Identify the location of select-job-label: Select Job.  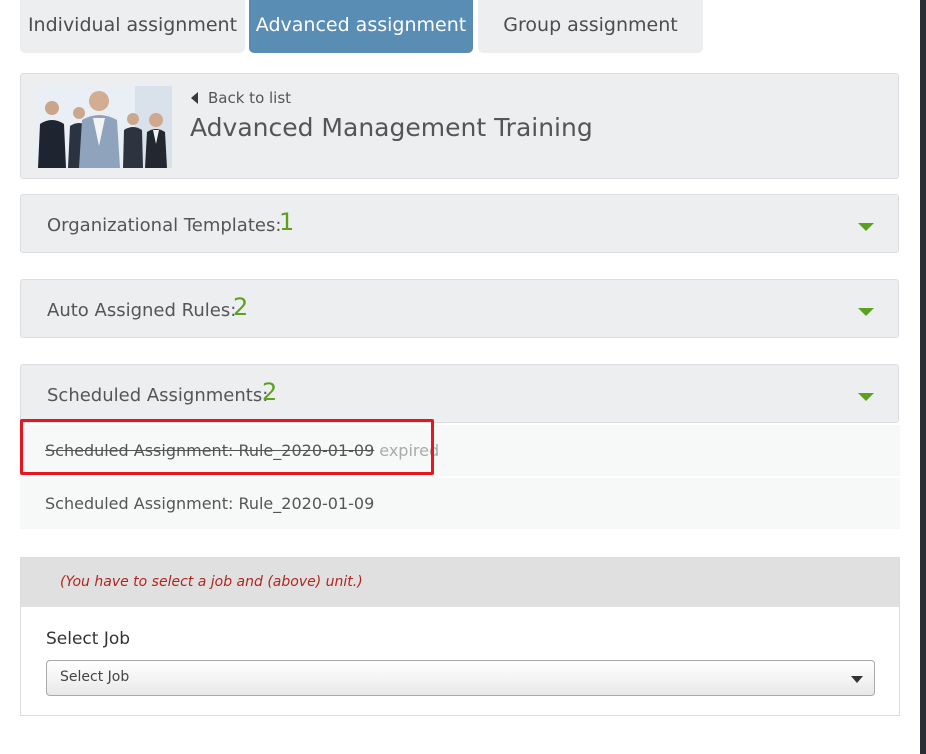
(88, 639).